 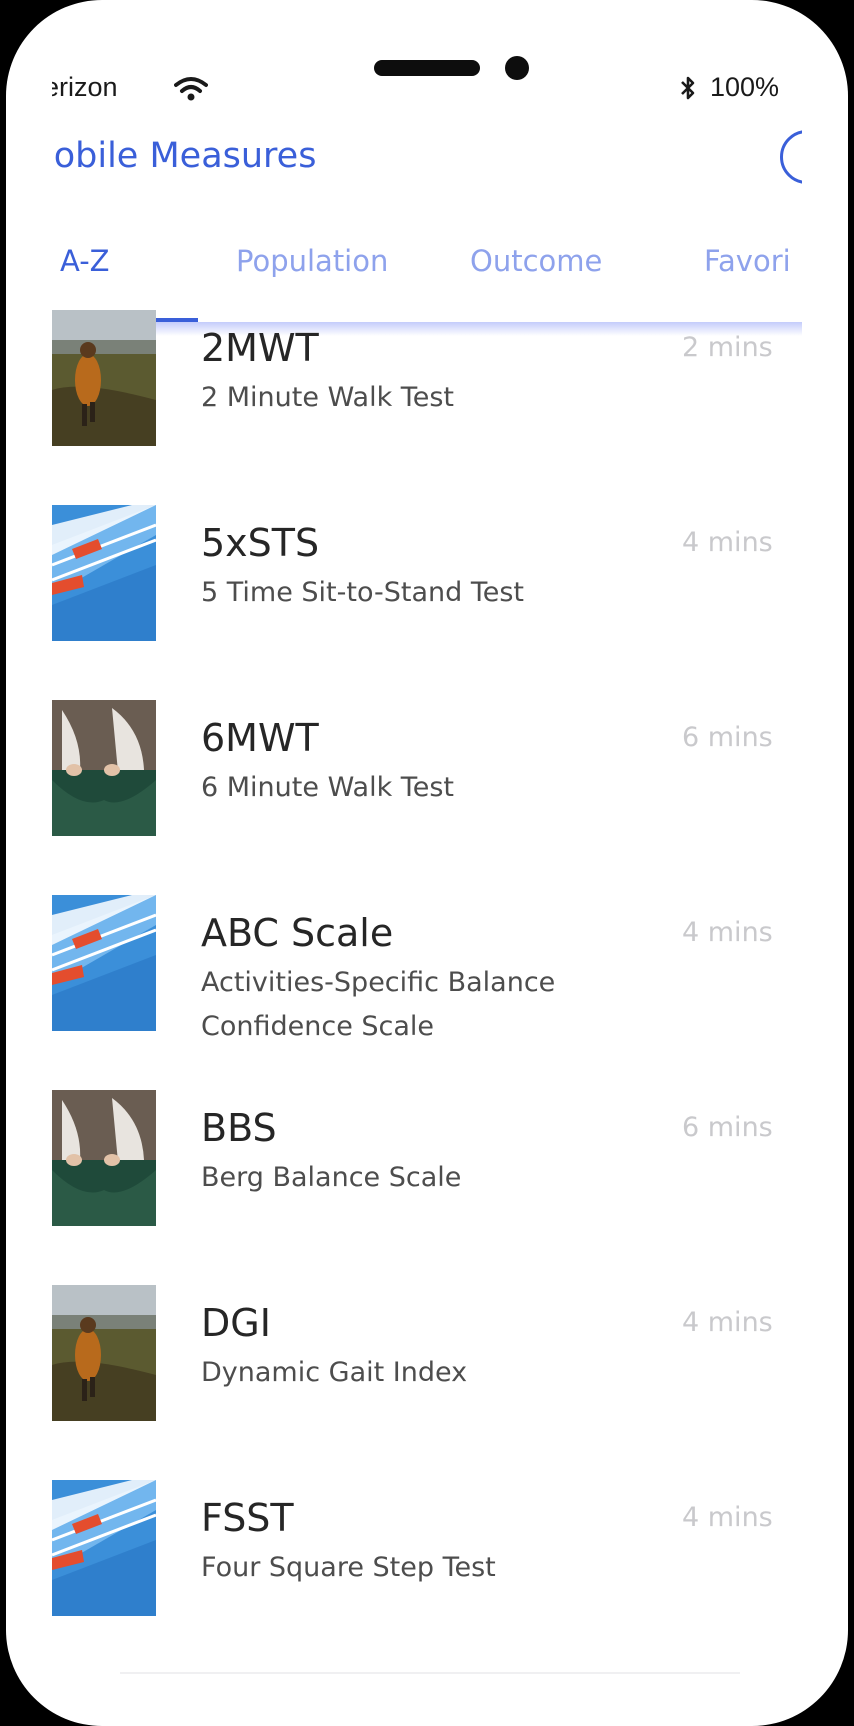 What do you see at coordinates (334, 1372) in the screenshot?
I see `measure-name: Dynamic Gait Index` at bounding box center [334, 1372].